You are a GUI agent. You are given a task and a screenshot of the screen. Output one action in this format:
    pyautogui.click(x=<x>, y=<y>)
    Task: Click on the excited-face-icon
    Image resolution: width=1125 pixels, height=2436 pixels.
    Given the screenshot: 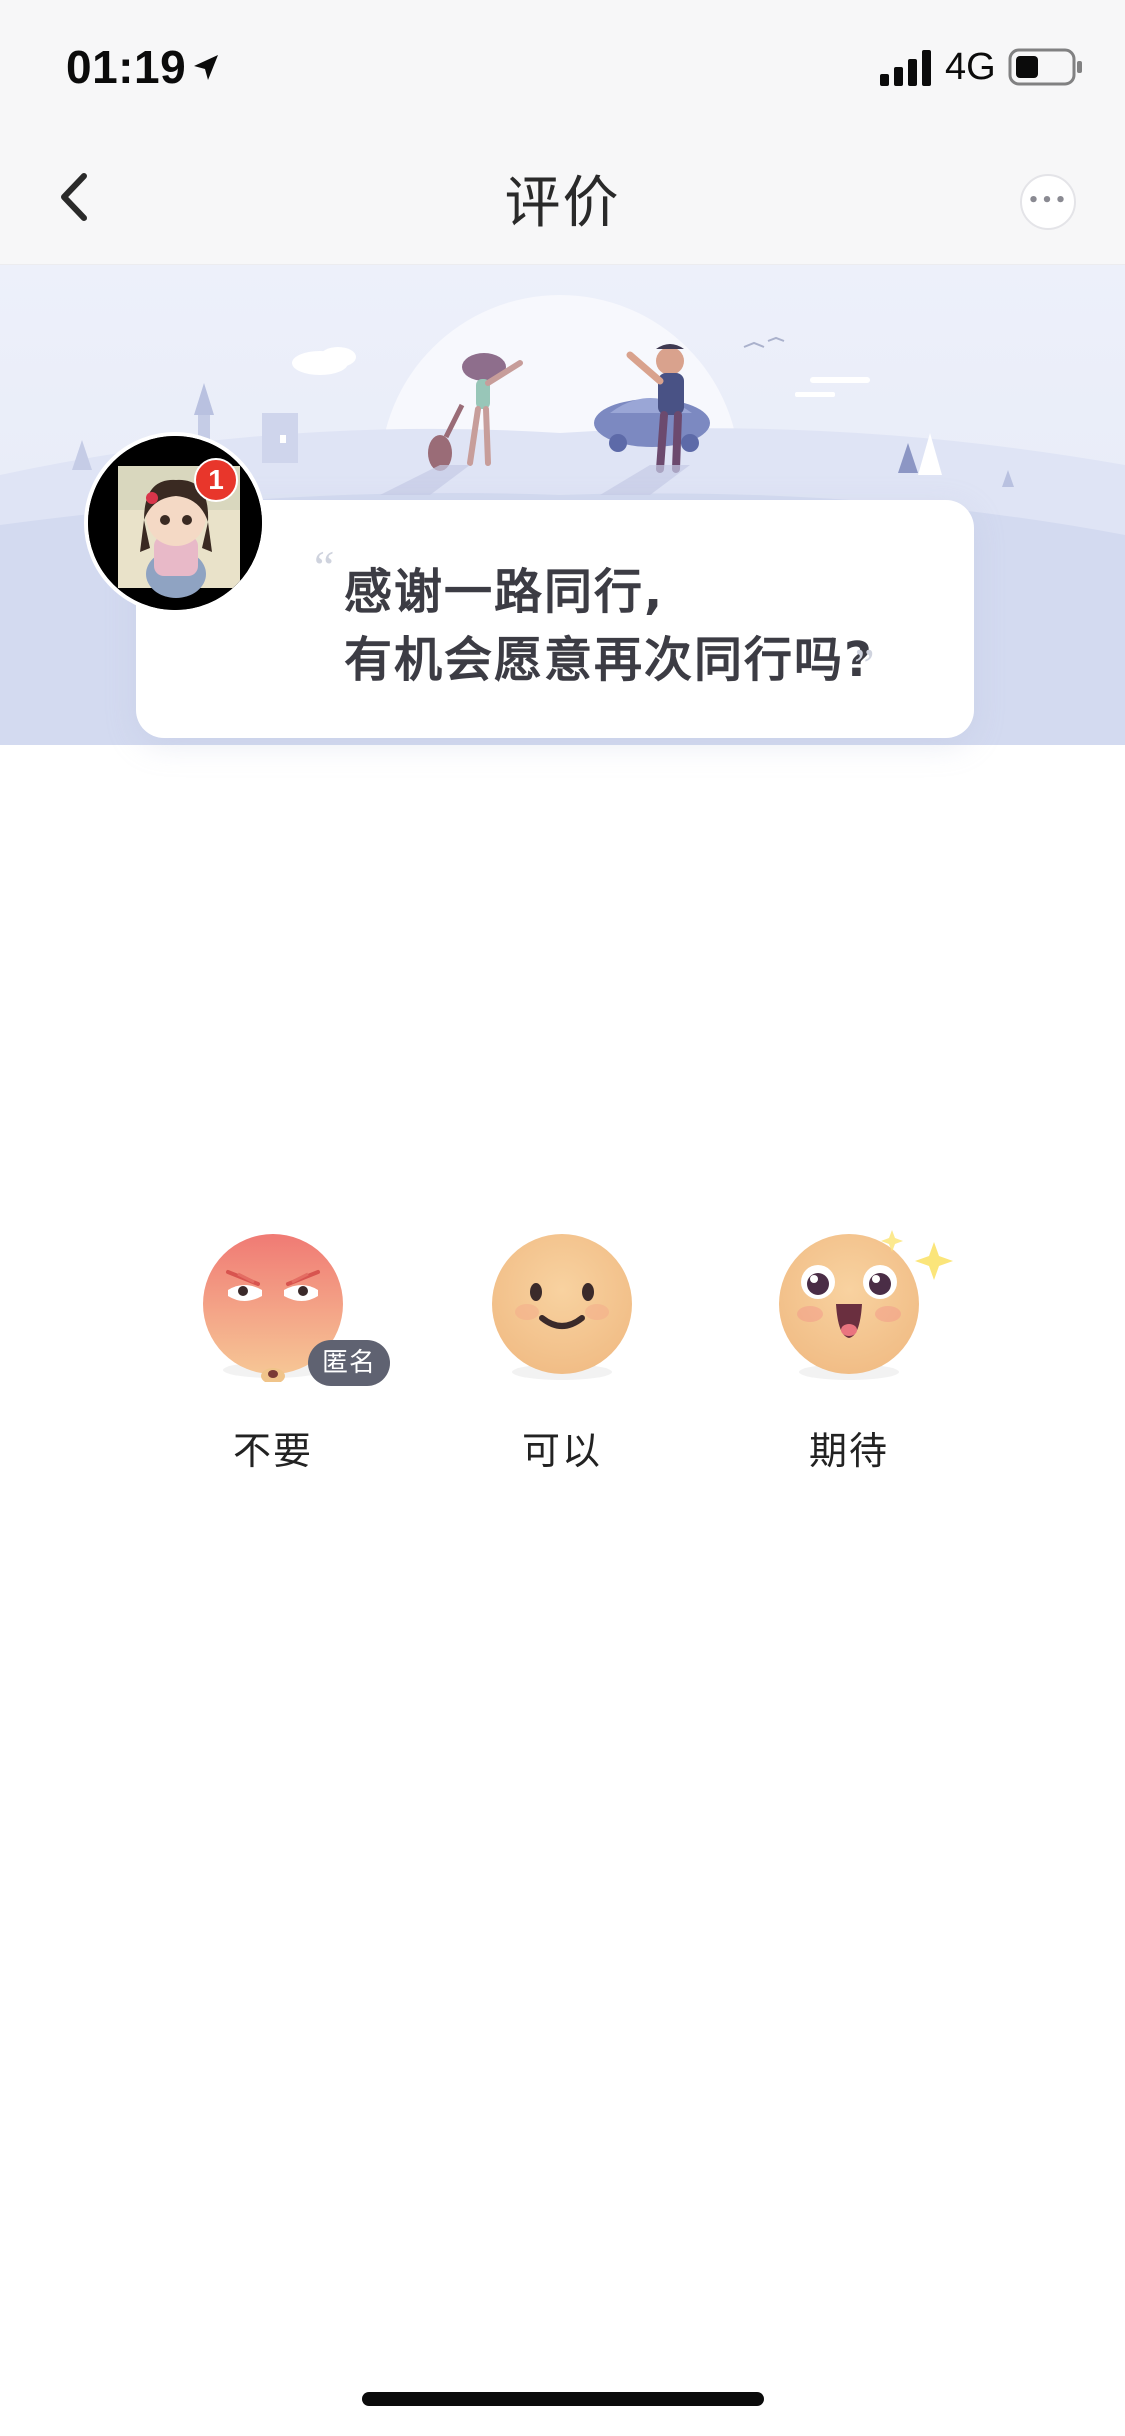 What is the action you would take?
    pyautogui.click(x=866, y=1305)
    